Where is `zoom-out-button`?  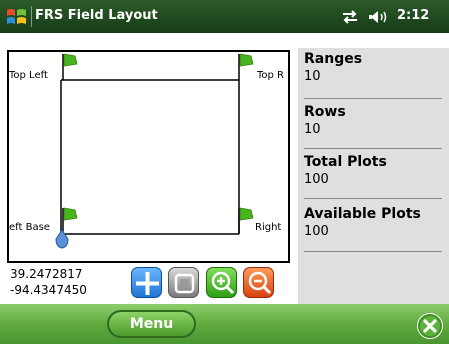
zoom-out-button is located at coordinates (258, 282).